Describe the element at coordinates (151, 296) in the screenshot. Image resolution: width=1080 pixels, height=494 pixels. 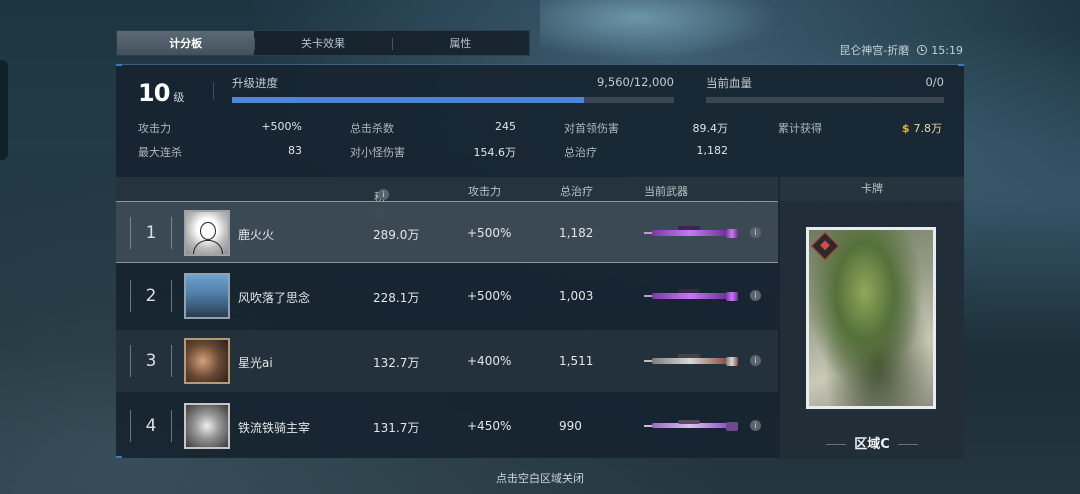
I see `rank: 2` at that location.